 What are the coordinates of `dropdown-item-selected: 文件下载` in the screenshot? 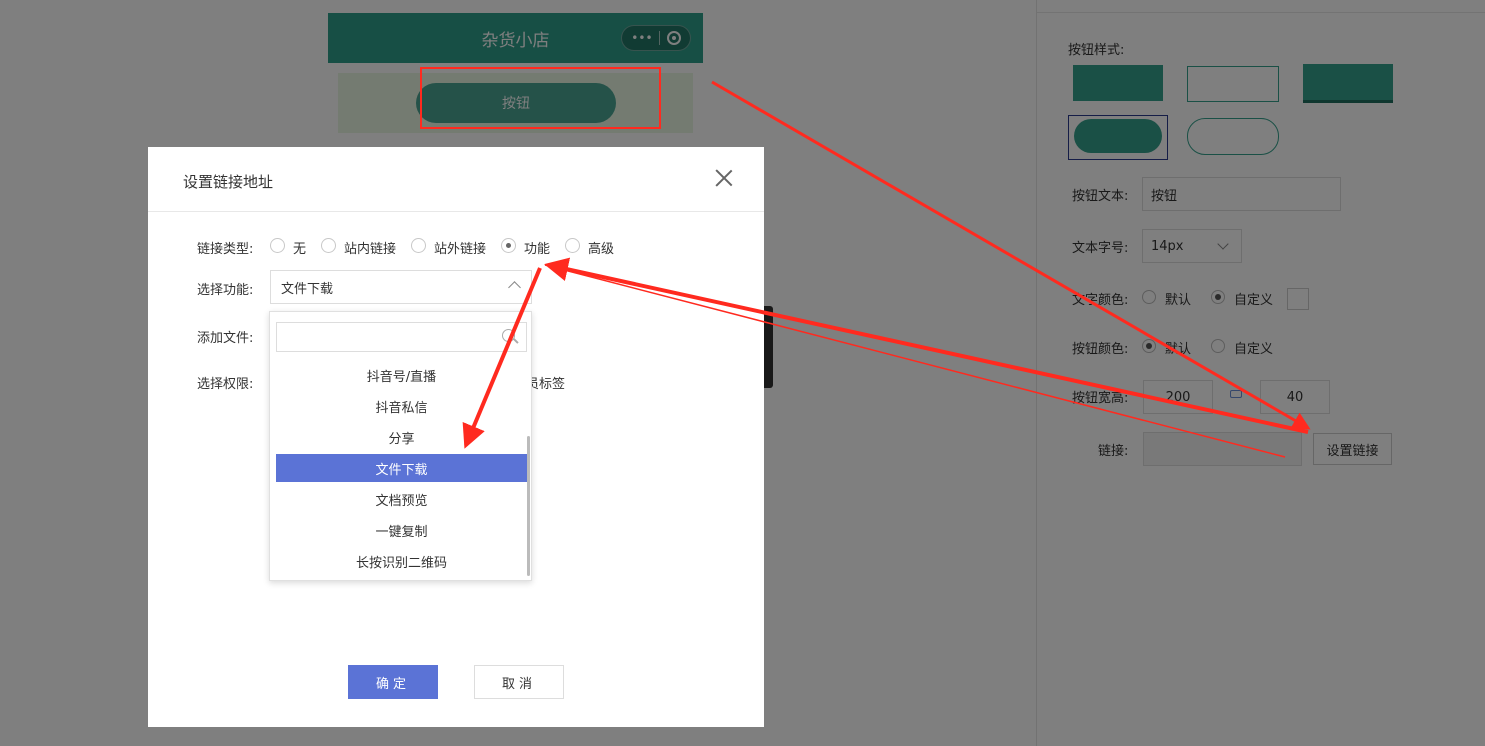 It's located at (401, 468).